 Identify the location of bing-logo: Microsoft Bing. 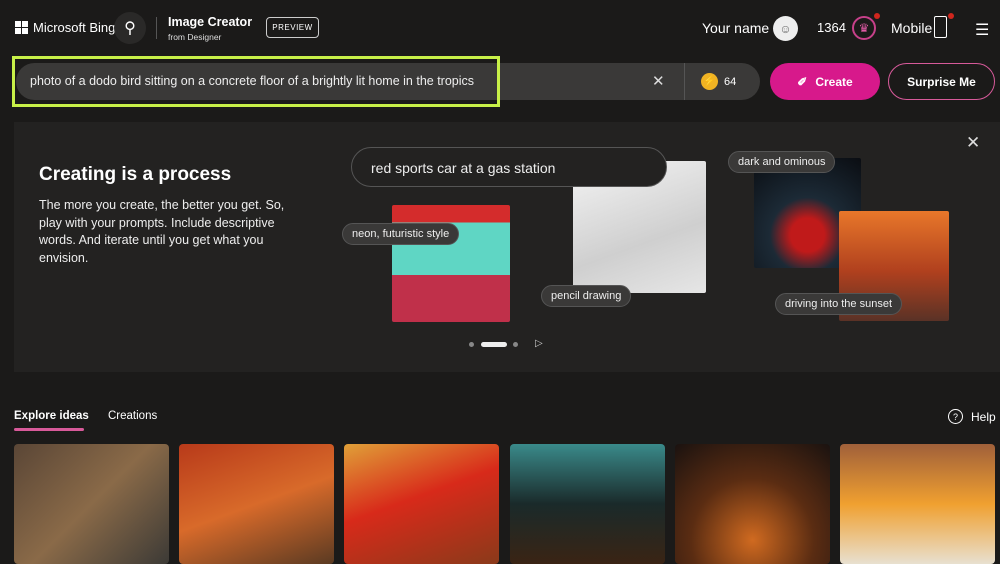
(65, 27).